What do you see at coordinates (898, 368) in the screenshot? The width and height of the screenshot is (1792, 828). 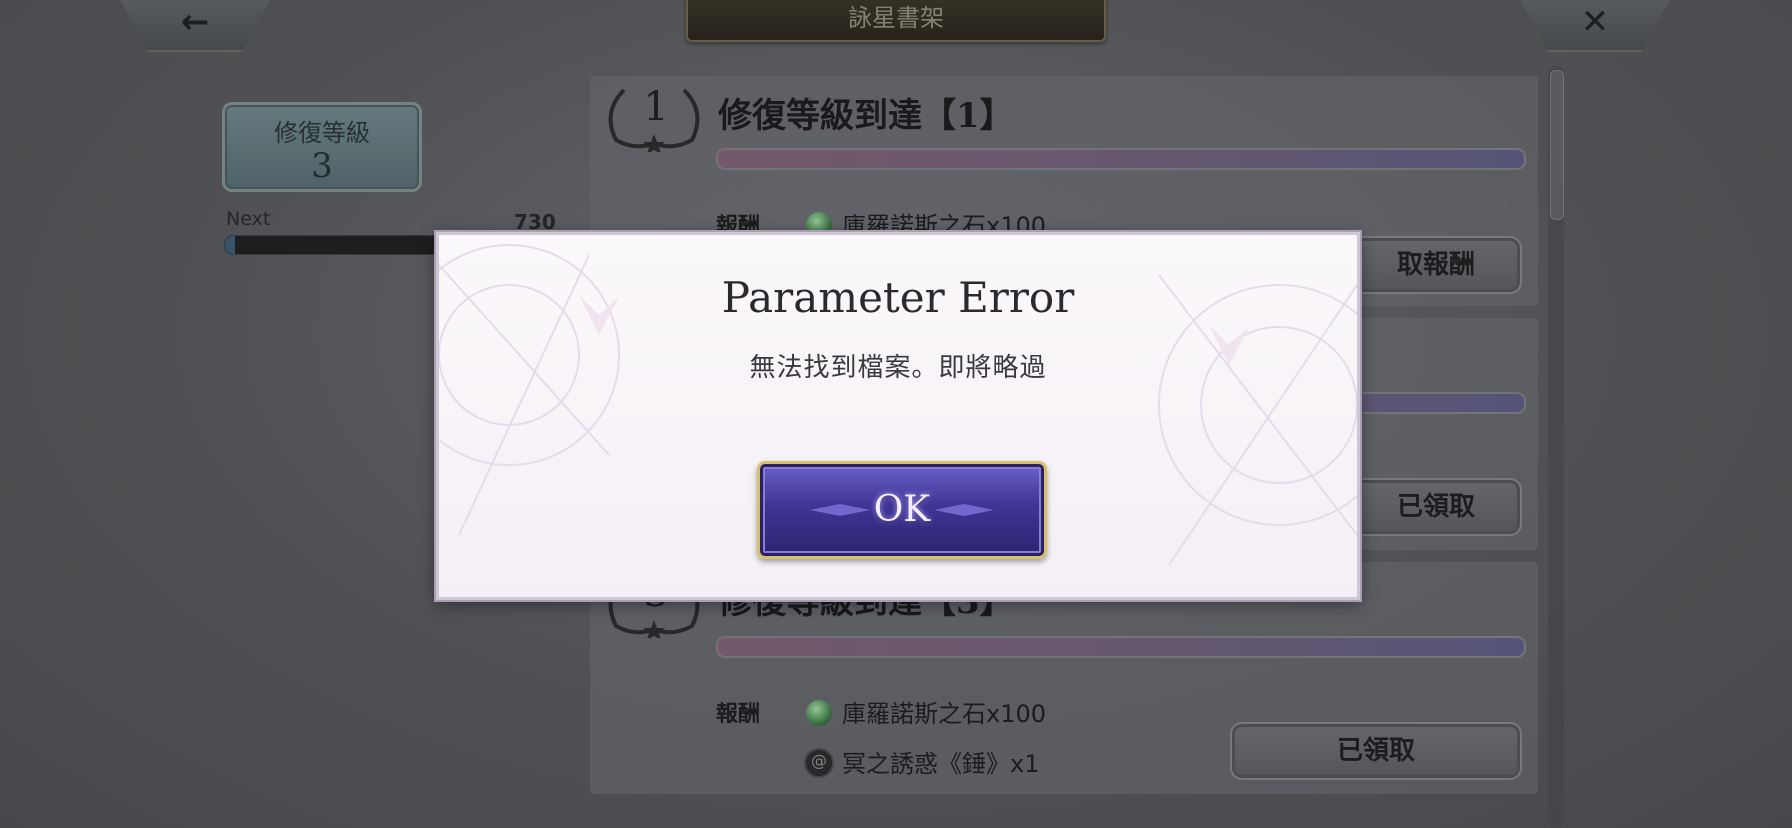 I see `dialog-message: 無法找到檔案。即將略過` at bounding box center [898, 368].